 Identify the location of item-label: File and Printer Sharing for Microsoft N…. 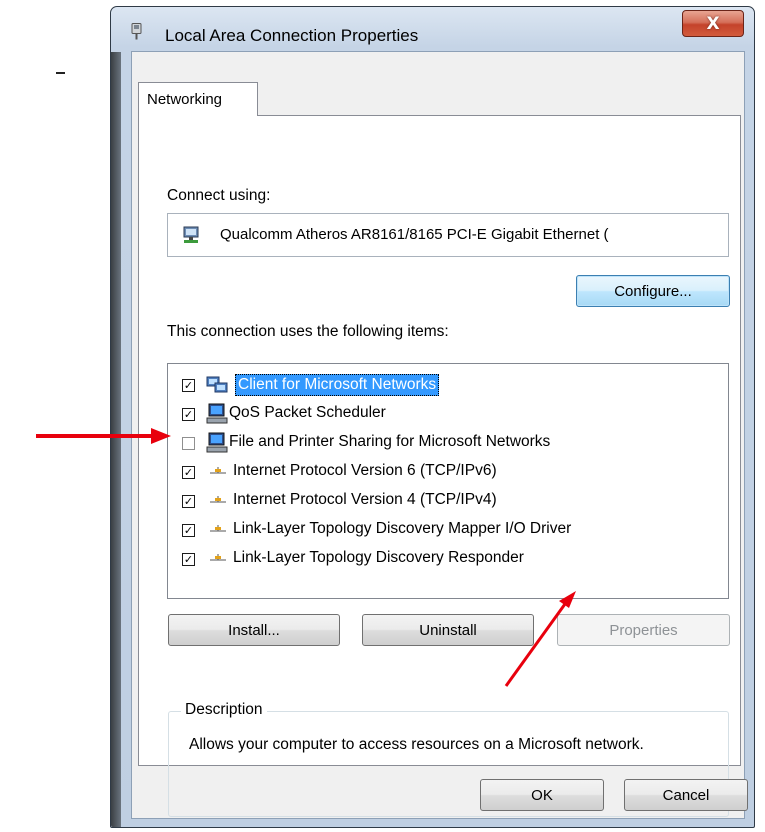
(390, 441).